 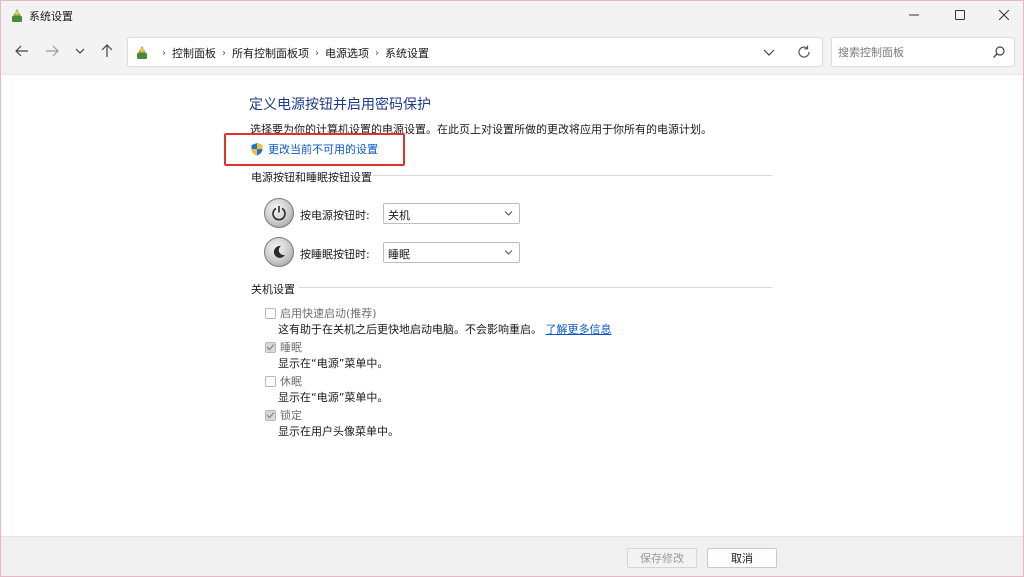 I want to click on lock-option: 锁定, so click(x=283, y=415).